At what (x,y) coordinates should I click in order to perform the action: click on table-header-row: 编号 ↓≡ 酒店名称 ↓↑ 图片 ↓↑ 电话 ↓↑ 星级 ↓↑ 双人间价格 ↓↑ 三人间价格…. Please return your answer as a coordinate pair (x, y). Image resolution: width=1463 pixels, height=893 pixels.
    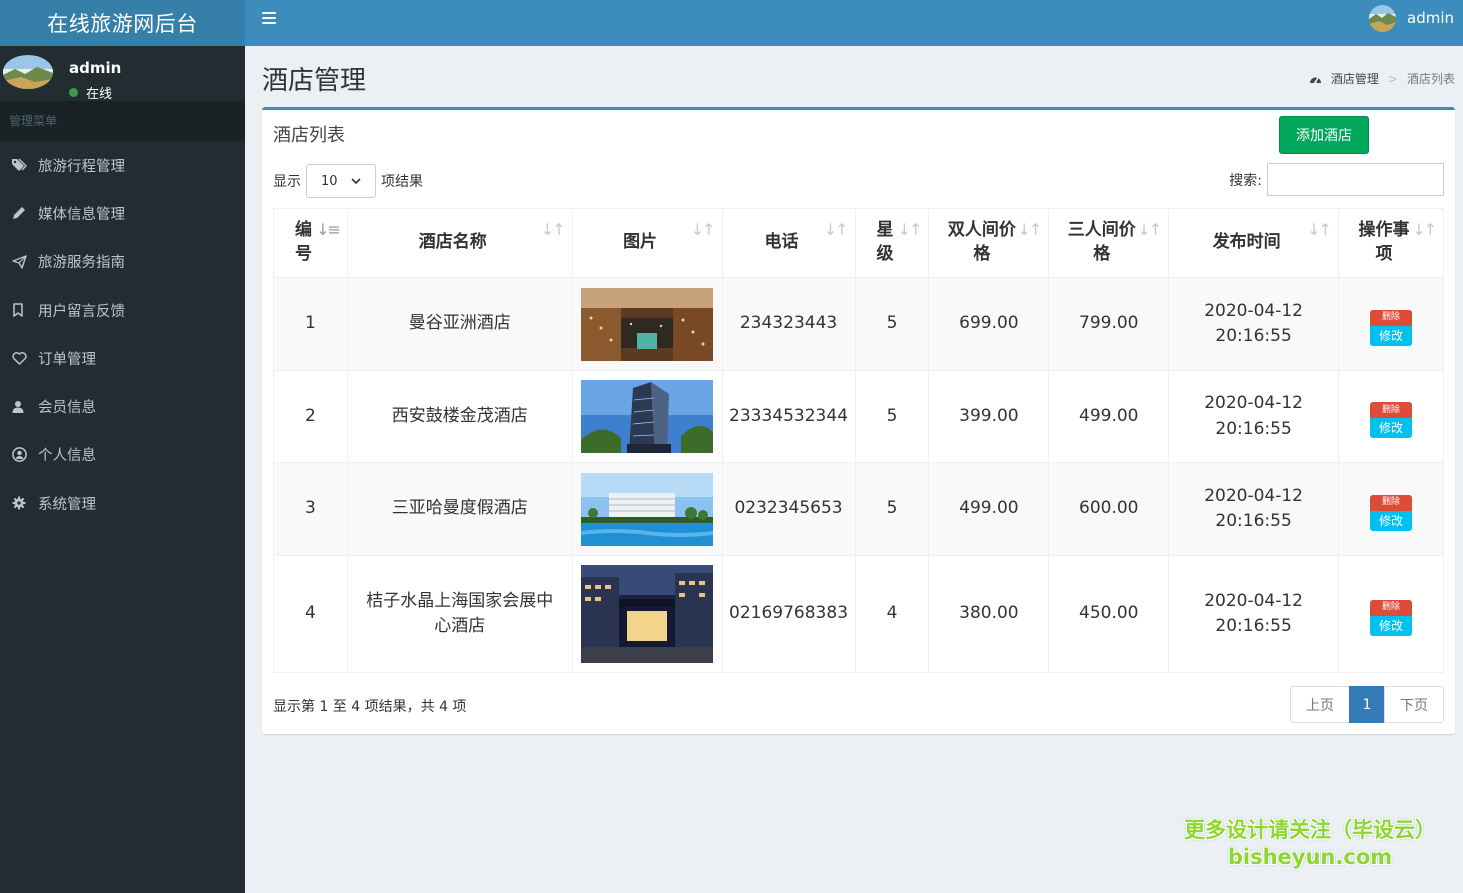
    Looking at the image, I should click on (858, 243).